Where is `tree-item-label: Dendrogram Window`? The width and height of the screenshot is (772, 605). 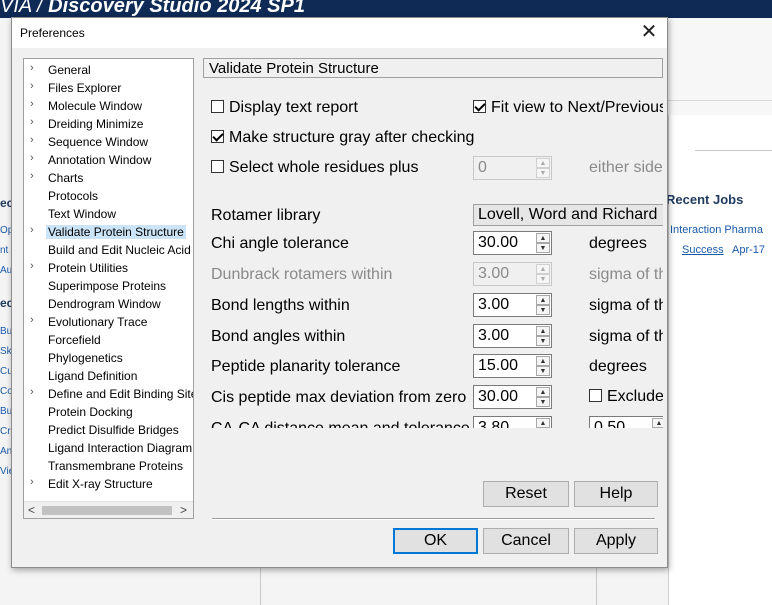
tree-item-label: Dendrogram Window is located at coordinates (104, 304).